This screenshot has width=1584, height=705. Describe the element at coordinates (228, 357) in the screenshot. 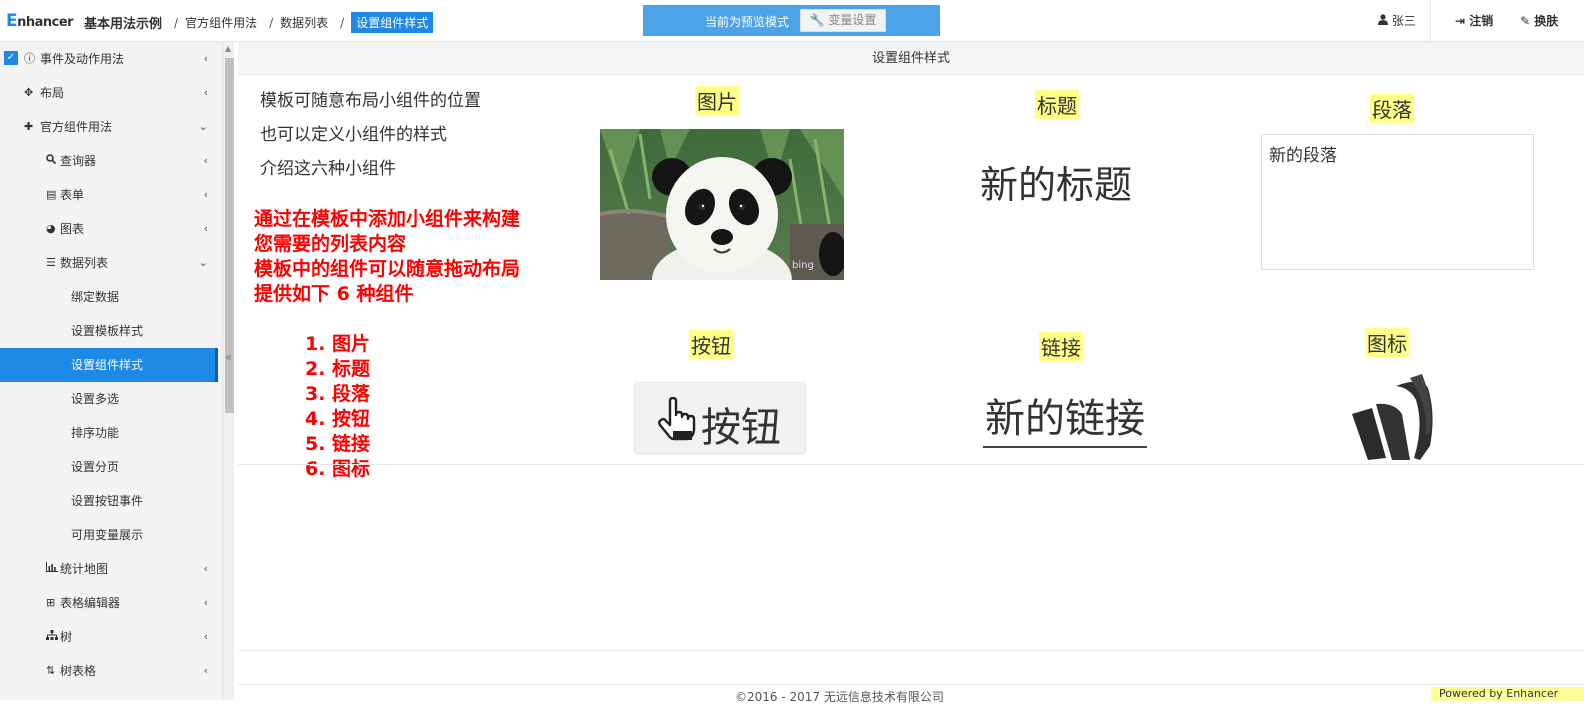

I see `collapse-sidebar-icon: «` at that location.